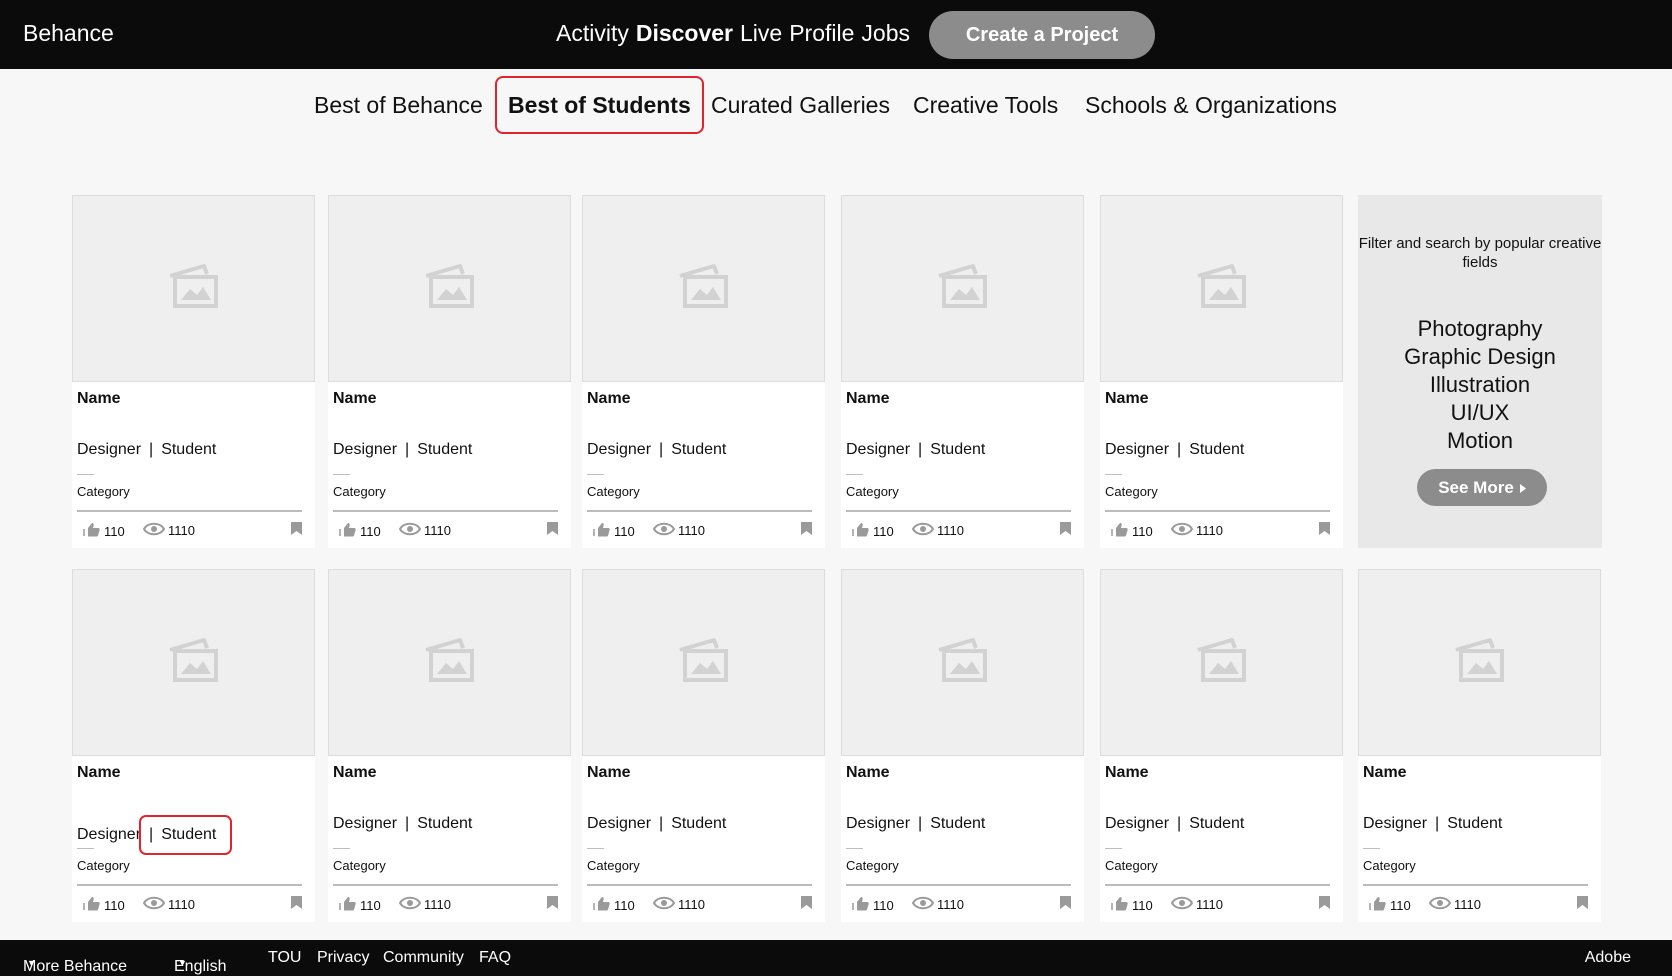 The width and height of the screenshot is (1672, 980). Describe the element at coordinates (284, 958) in the screenshot. I see `footer-tou: TOU` at that location.